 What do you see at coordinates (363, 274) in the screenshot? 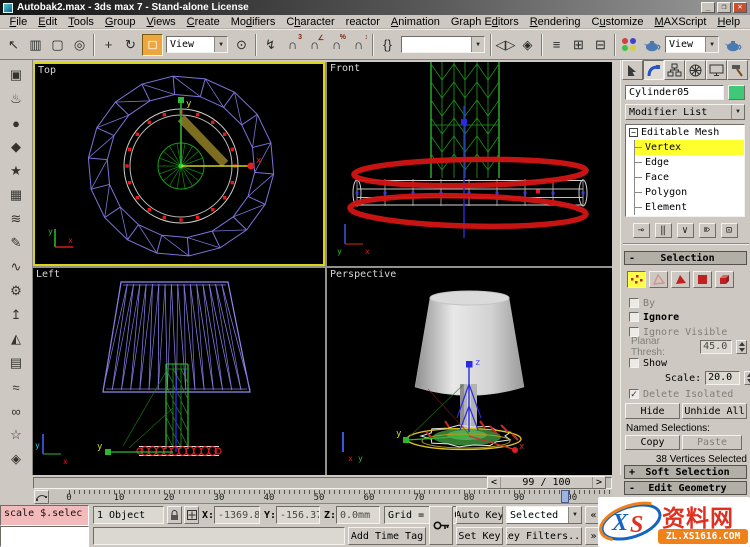
I see `viewport-perspective-label: Perspective` at bounding box center [363, 274].